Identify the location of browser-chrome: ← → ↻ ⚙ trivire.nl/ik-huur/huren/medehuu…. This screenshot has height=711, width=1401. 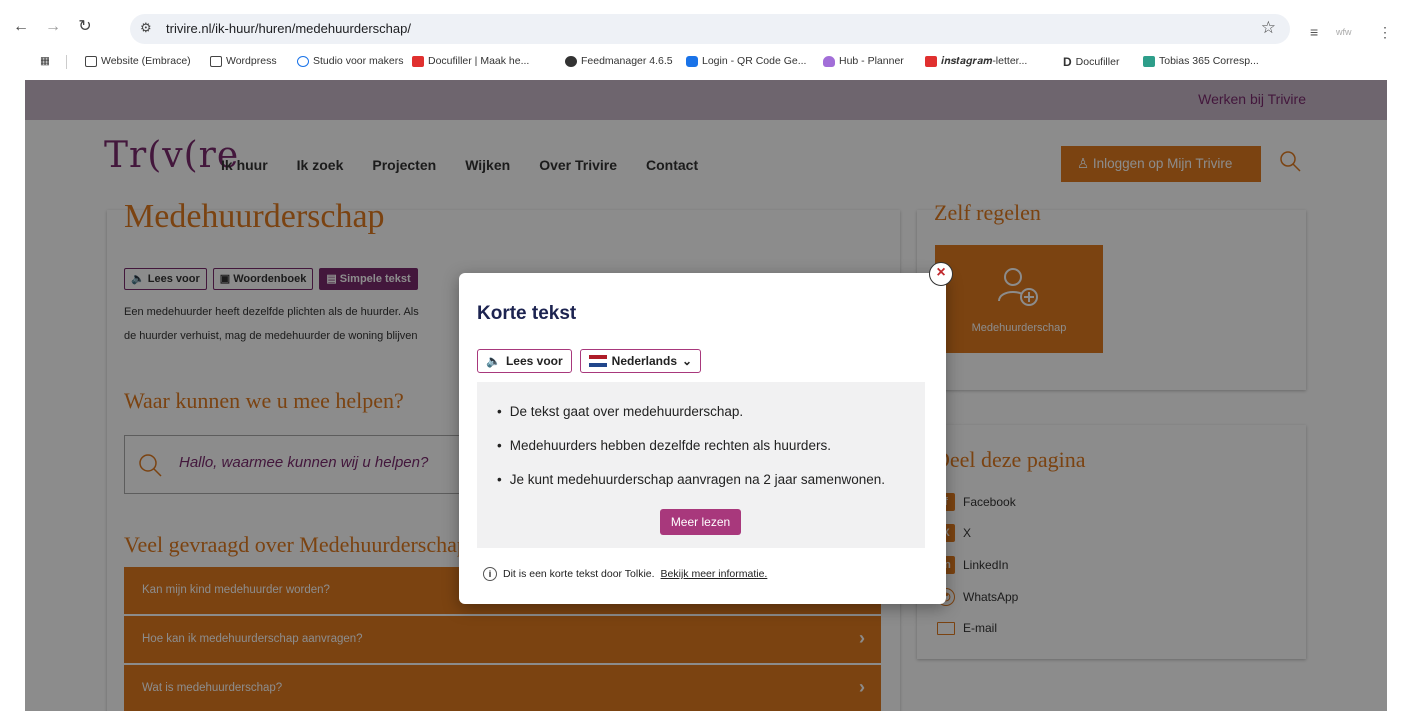
(700, 40).